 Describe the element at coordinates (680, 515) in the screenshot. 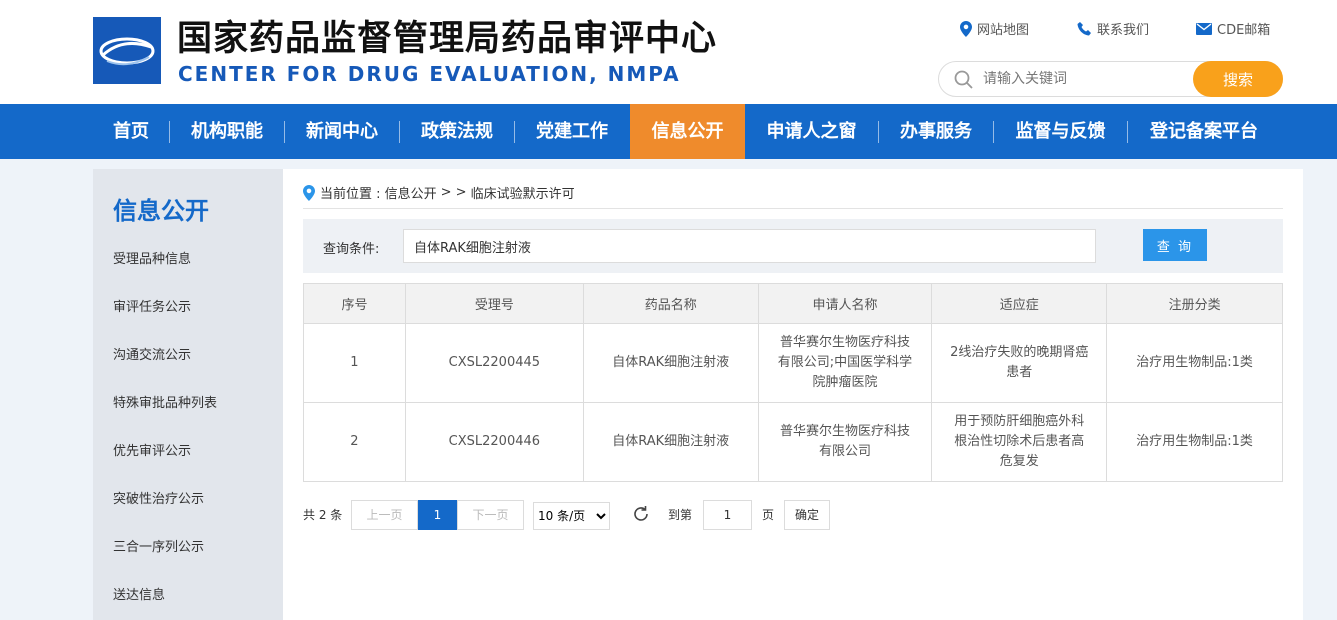

I see `goto-label: 到第` at that location.